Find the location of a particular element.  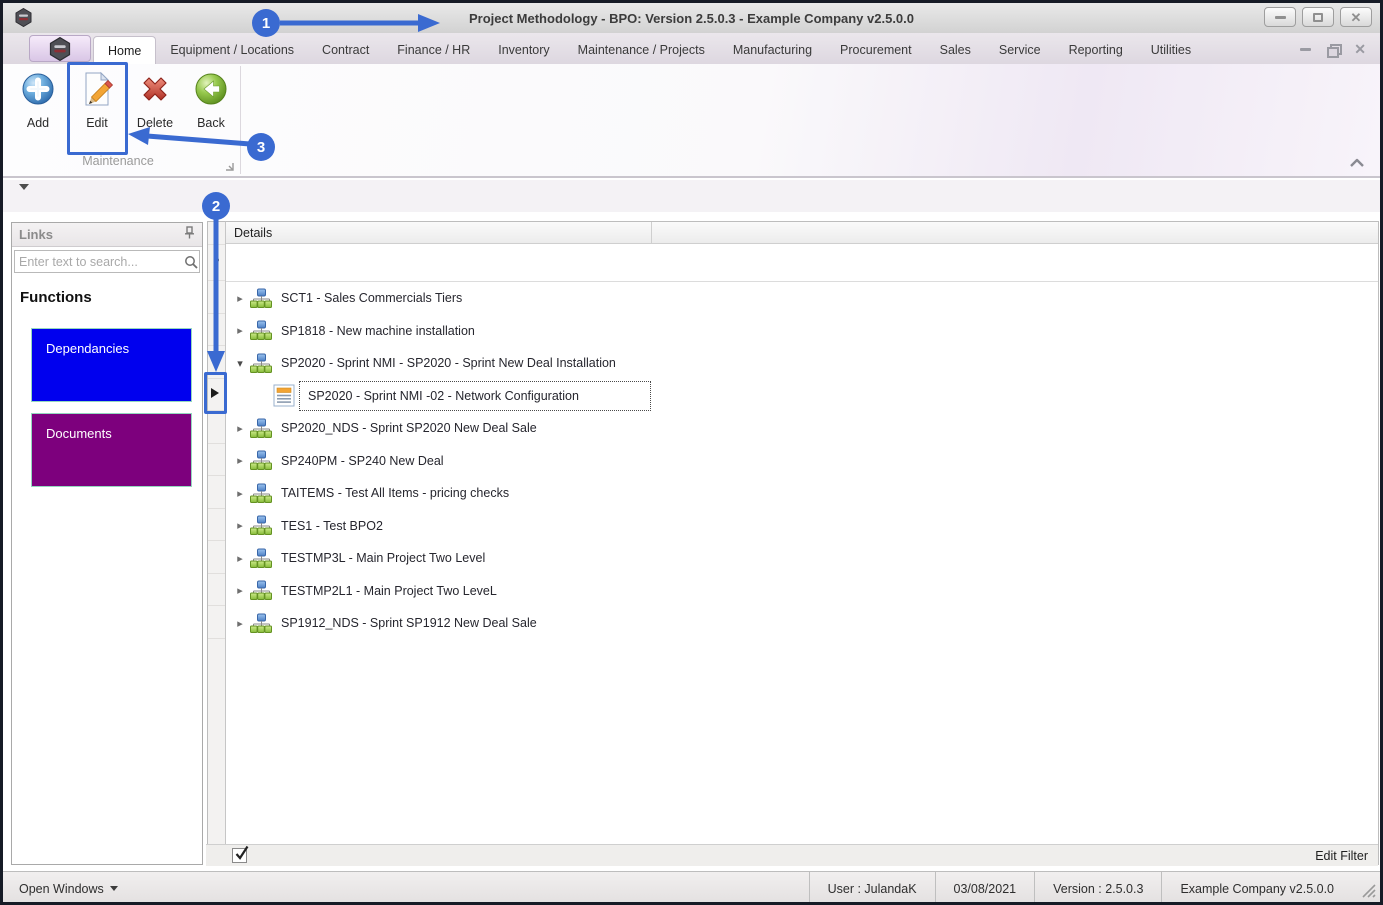

callout-2: 2 is located at coordinates (216, 206).